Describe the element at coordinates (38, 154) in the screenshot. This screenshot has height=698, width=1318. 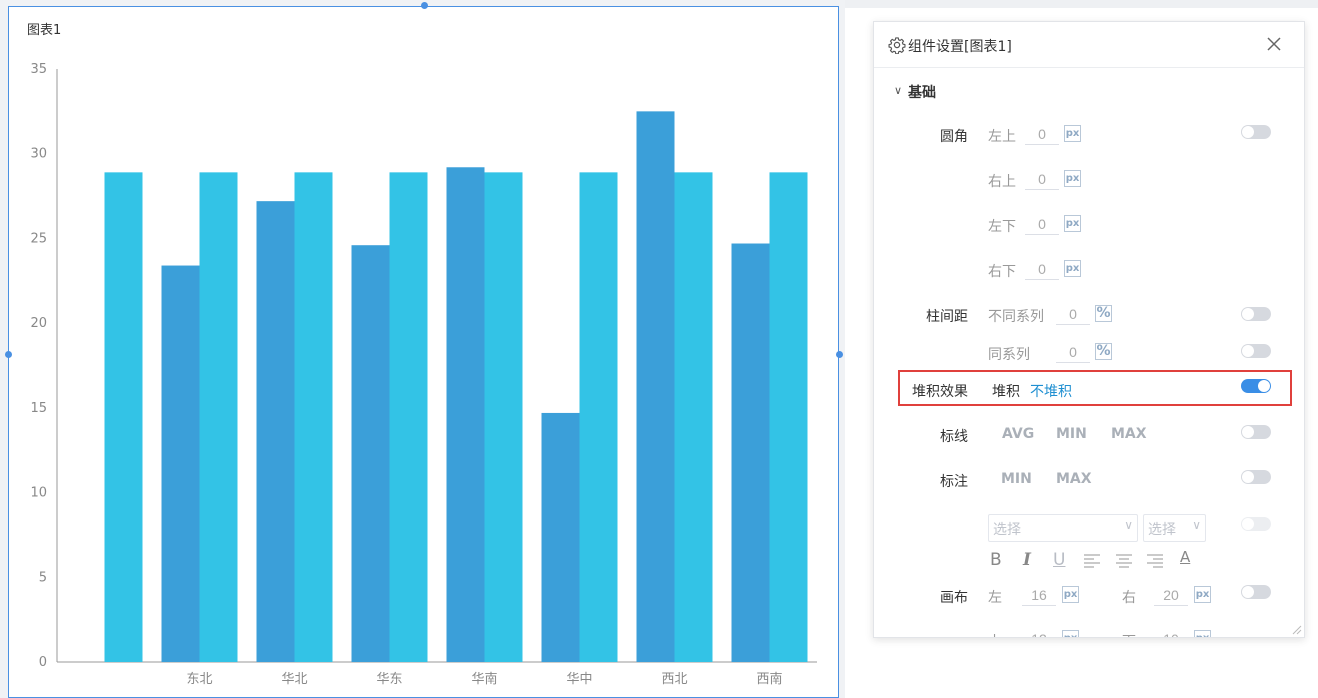
I see `y-tick-label: 30` at that location.